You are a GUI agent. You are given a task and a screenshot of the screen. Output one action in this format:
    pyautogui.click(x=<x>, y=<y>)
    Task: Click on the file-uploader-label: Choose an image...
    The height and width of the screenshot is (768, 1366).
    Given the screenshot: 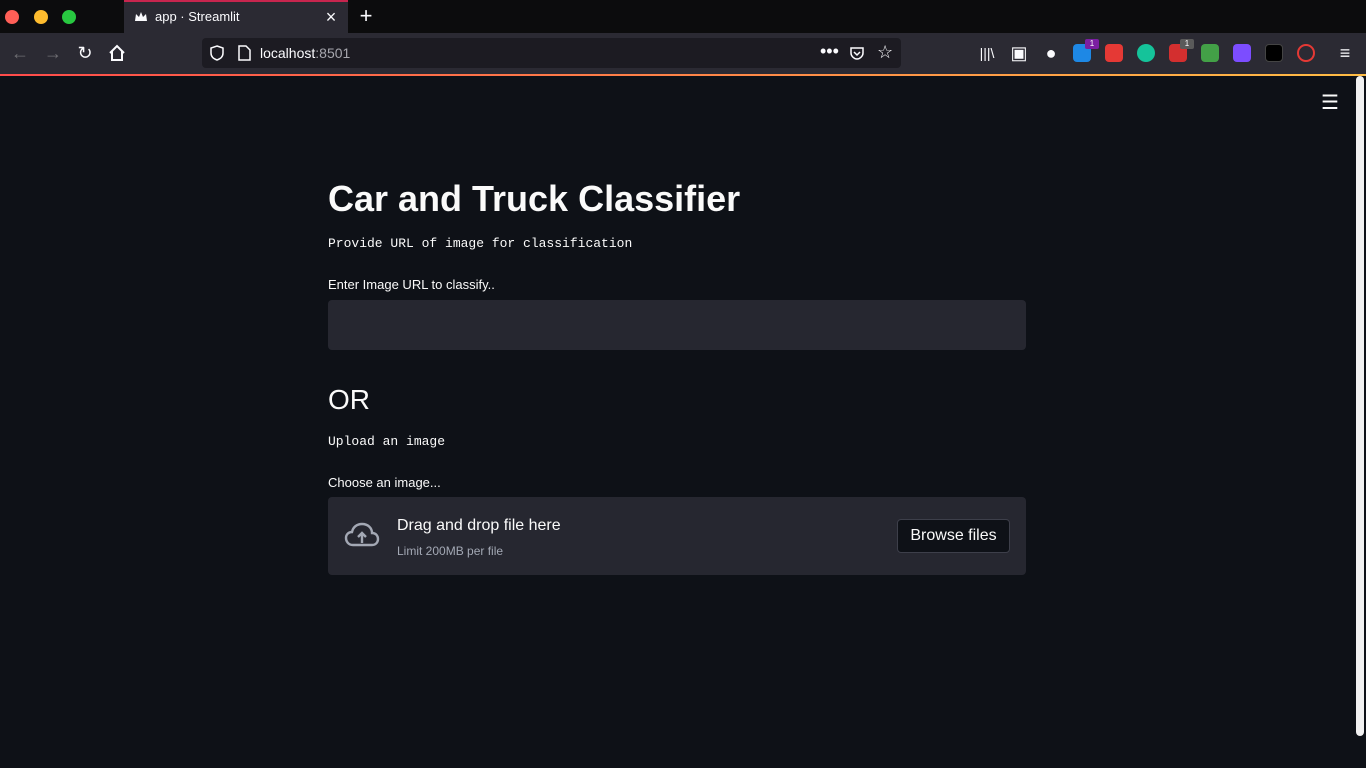 What is the action you would take?
    pyautogui.click(x=384, y=482)
    